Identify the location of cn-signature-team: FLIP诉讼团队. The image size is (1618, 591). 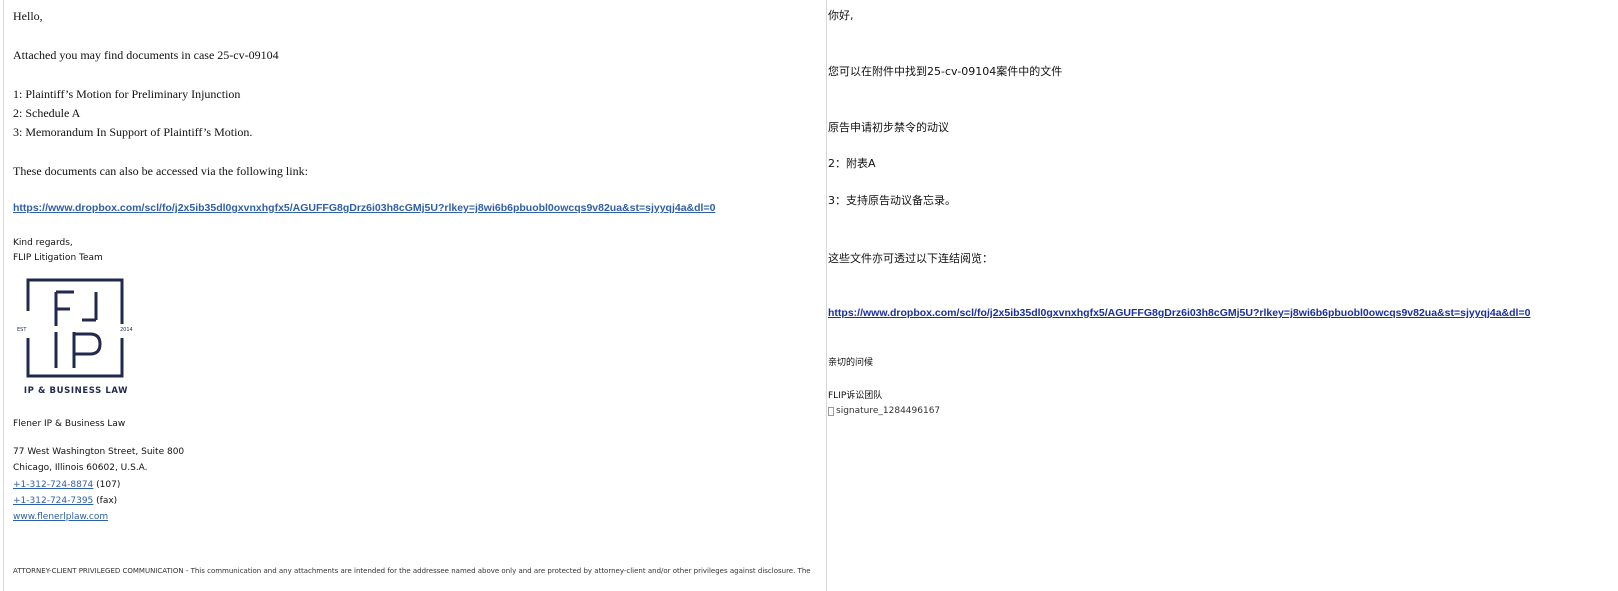
(855, 396).